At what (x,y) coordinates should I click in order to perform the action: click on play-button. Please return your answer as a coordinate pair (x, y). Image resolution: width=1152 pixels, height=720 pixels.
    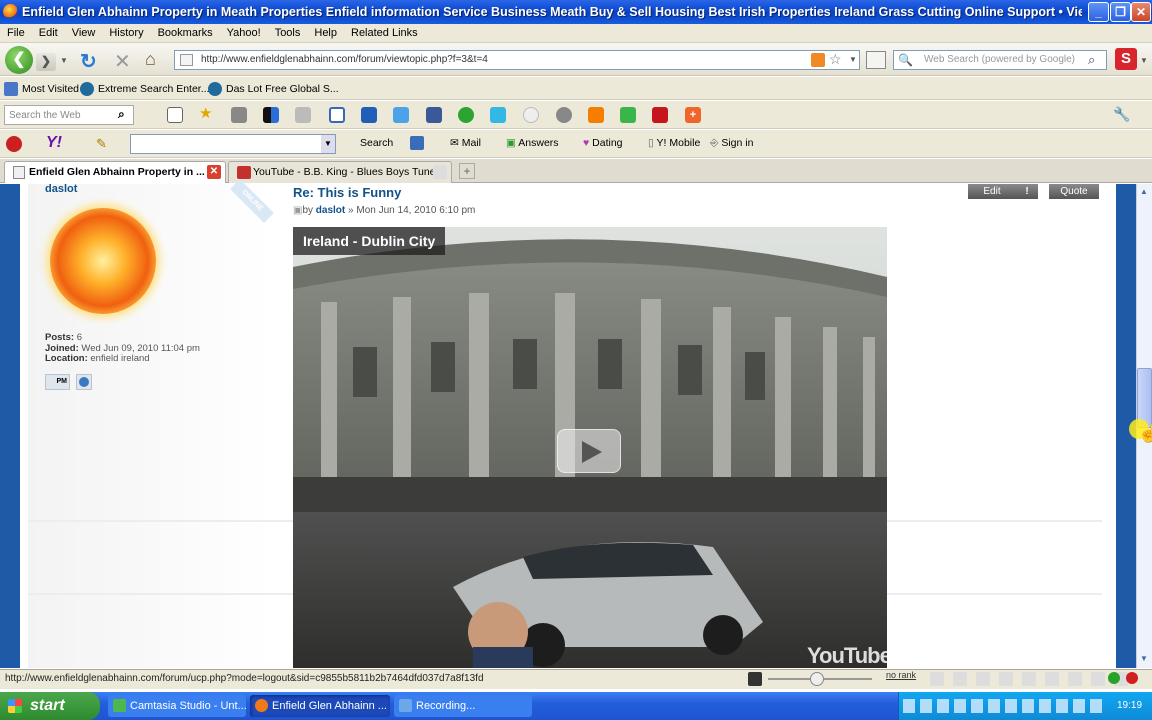
    Looking at the image, I should click on (589, 451).